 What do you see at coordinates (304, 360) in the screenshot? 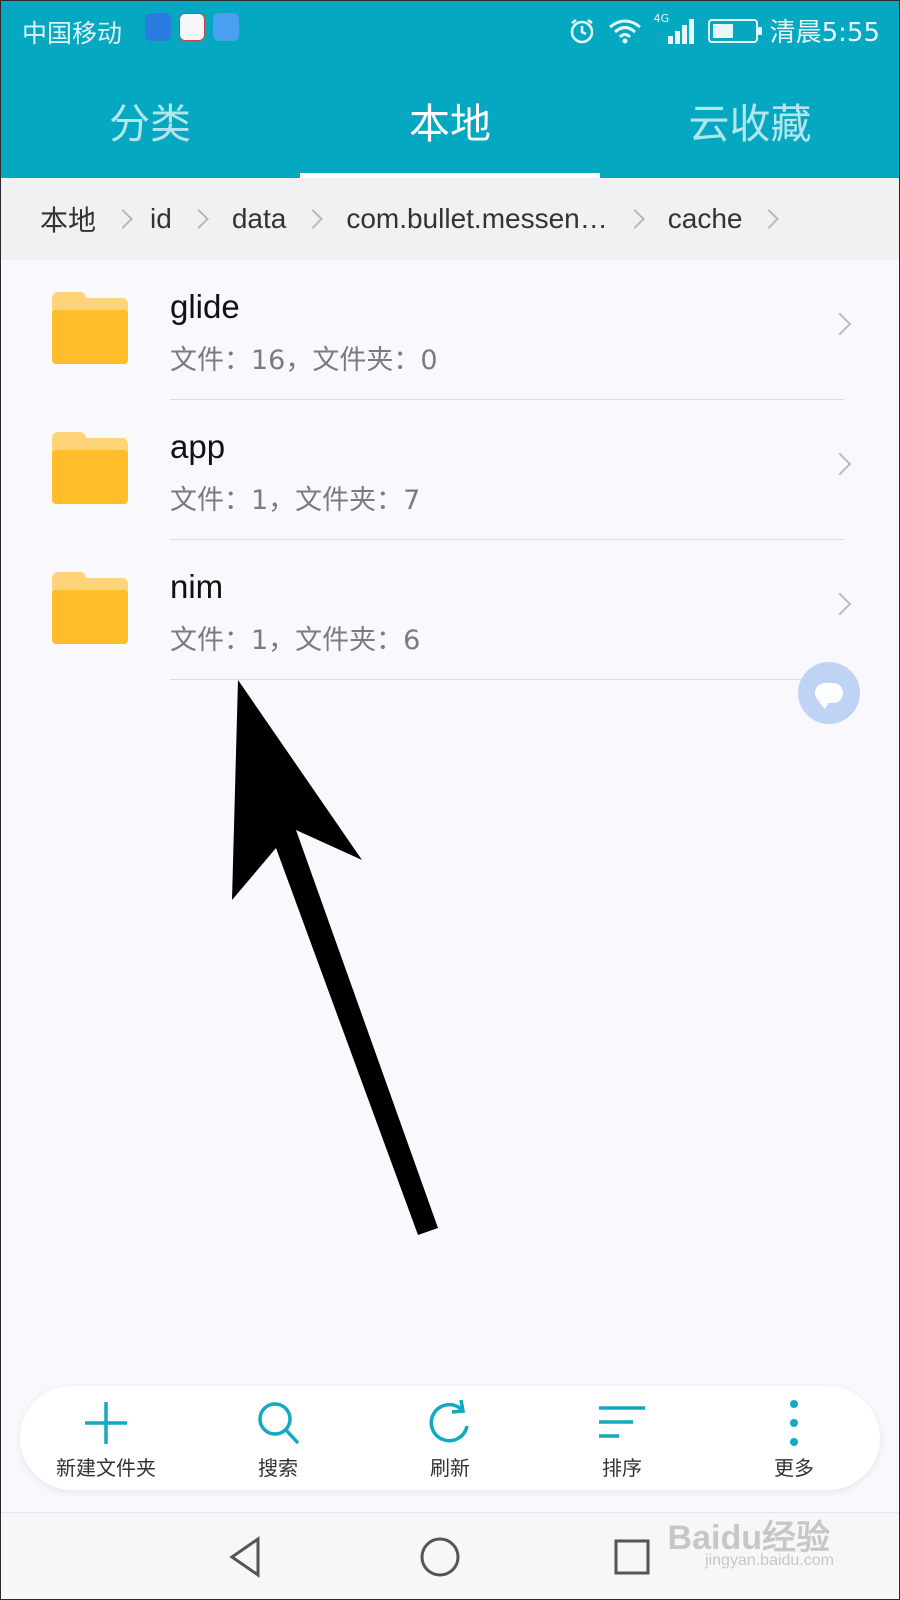
I see `folder-meta: 文件：16，文件夹：0` at bounding box center [304, 360].